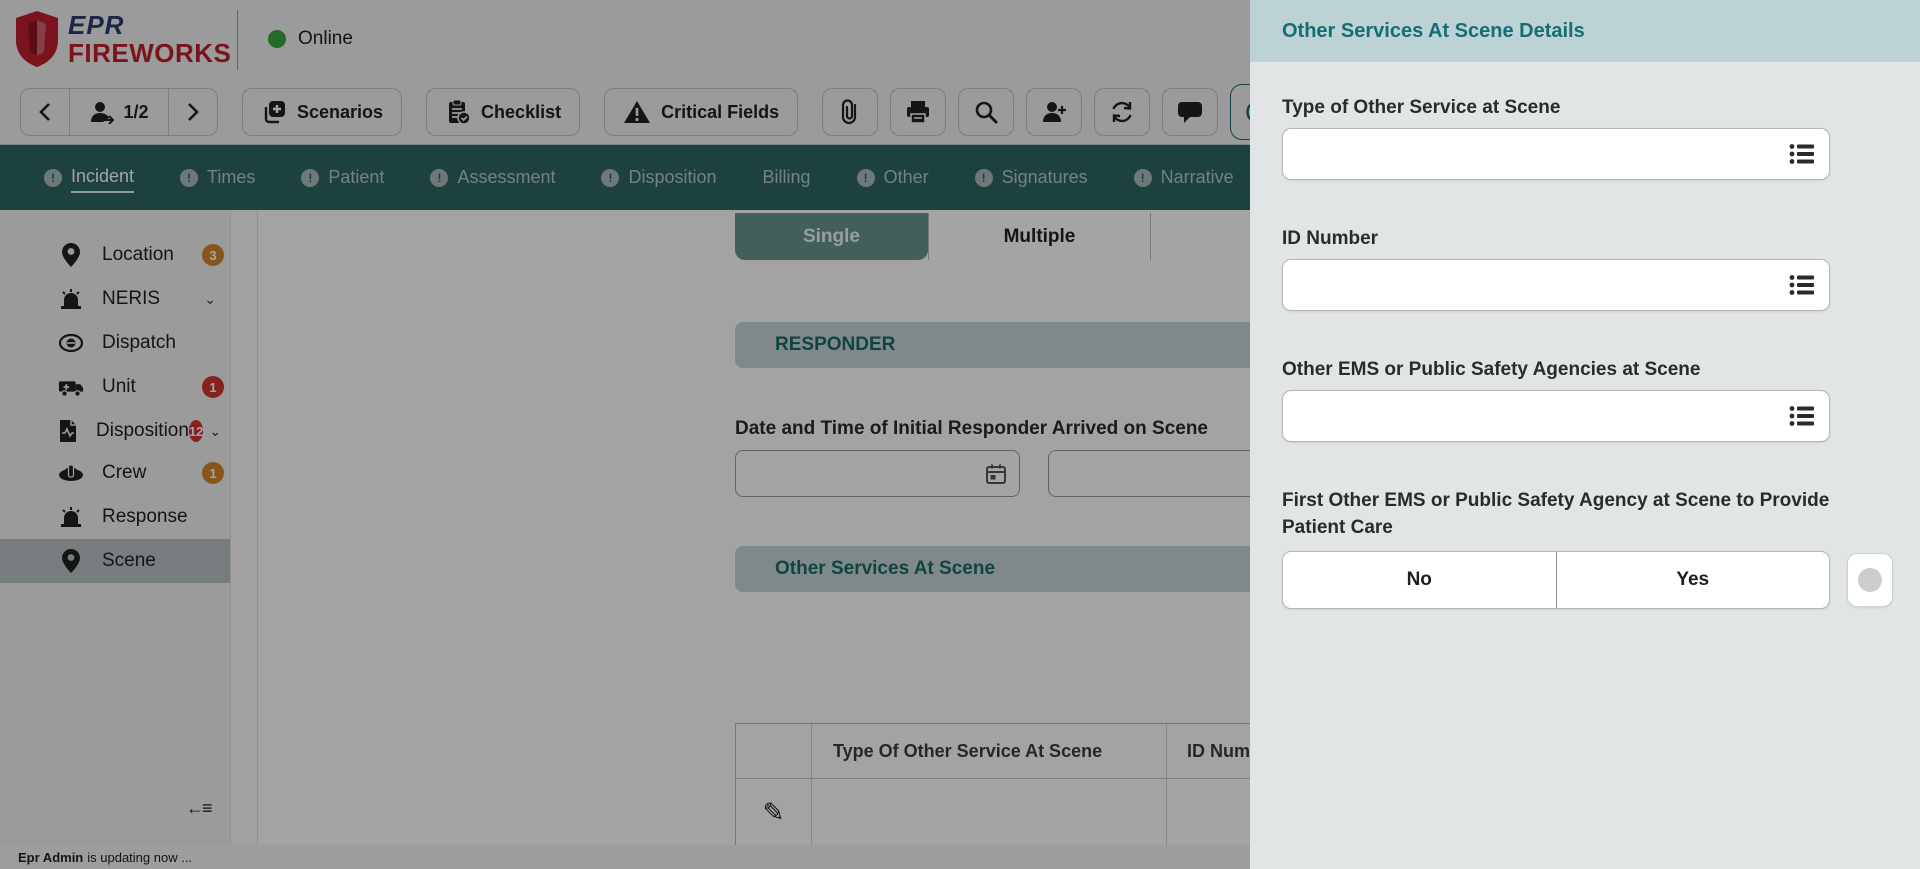 This screenshot has width=1920, height=869. What do you see at coordinates (1693, 580) in the screenshot?
I see `first-agency-yes-button: Yes` at bounding box center [1693, 580].